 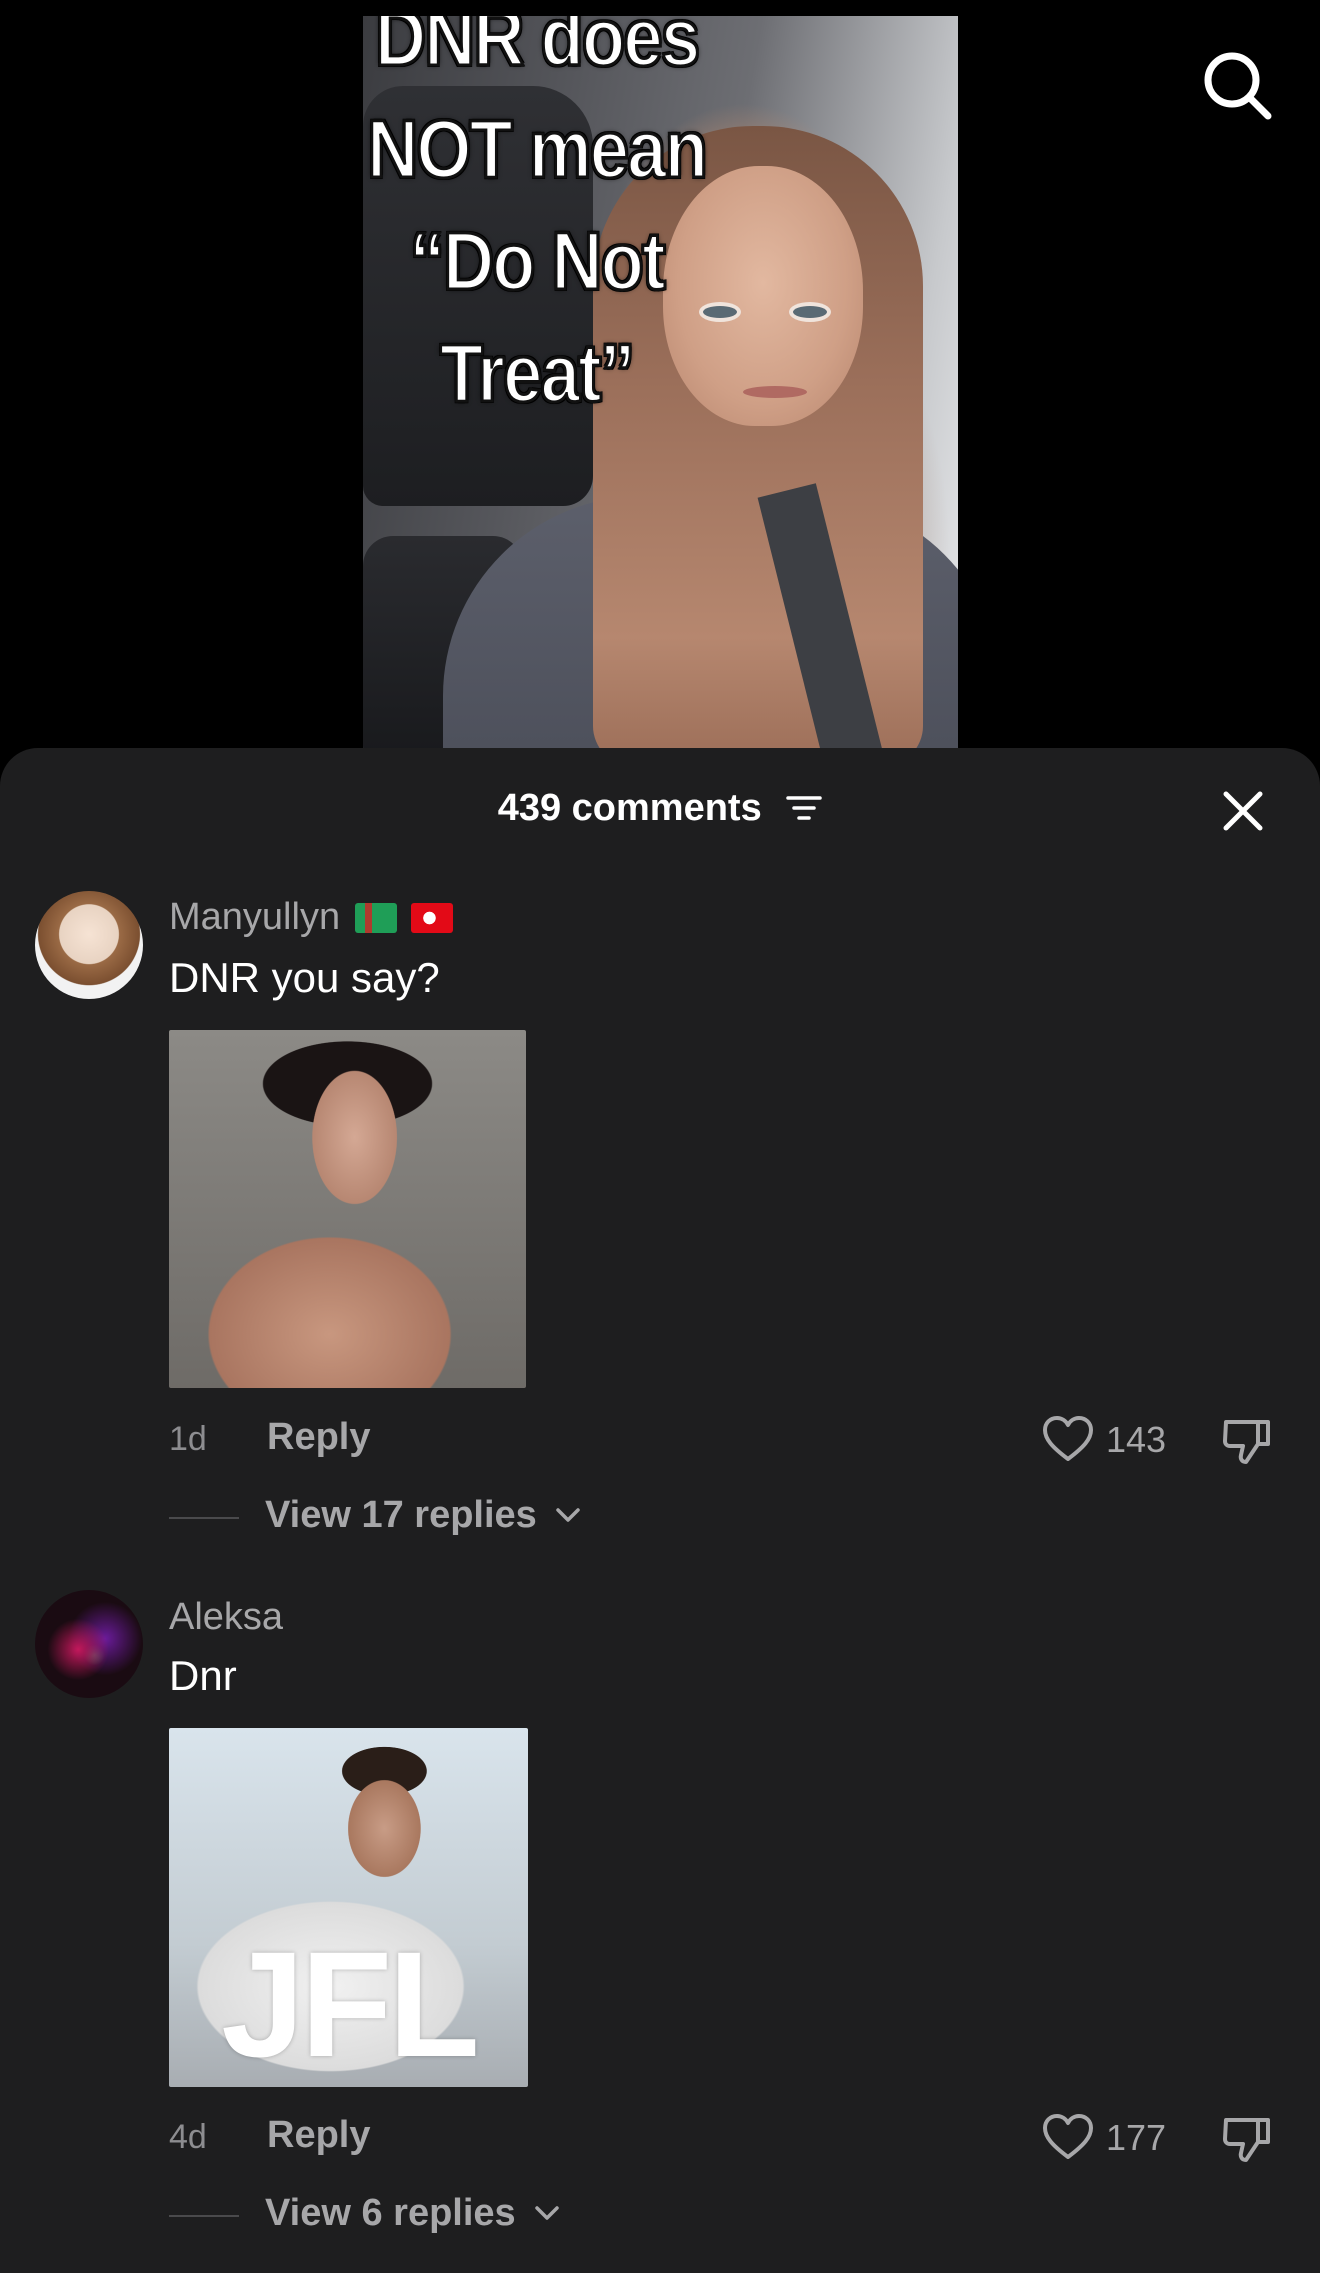 I want to click on comments-count: 439 comments, so click(x=660, y=808).